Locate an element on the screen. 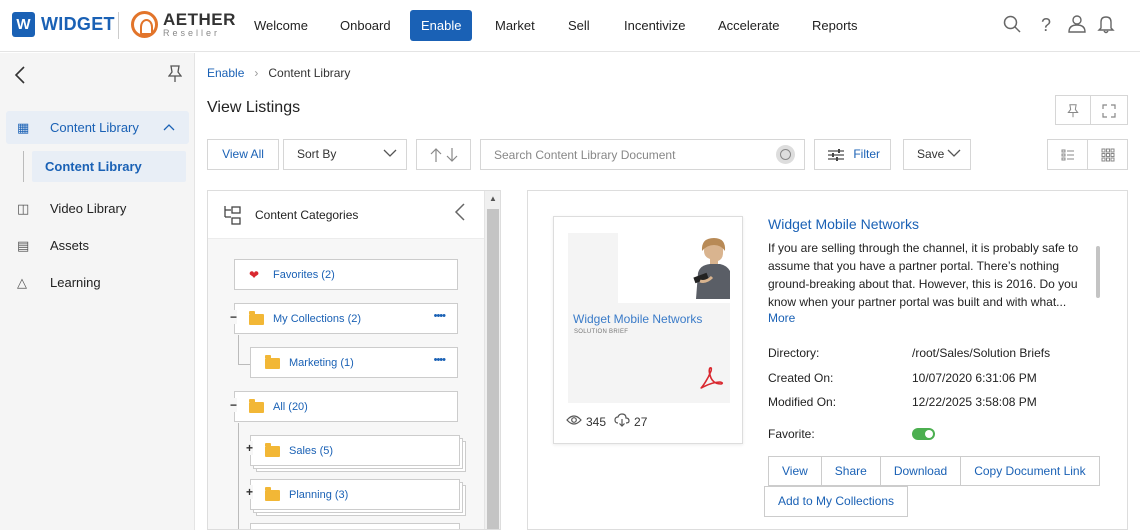 The height and width of the screenshot is (530, 1140). more-link: More is located at coordinates (781, 318).